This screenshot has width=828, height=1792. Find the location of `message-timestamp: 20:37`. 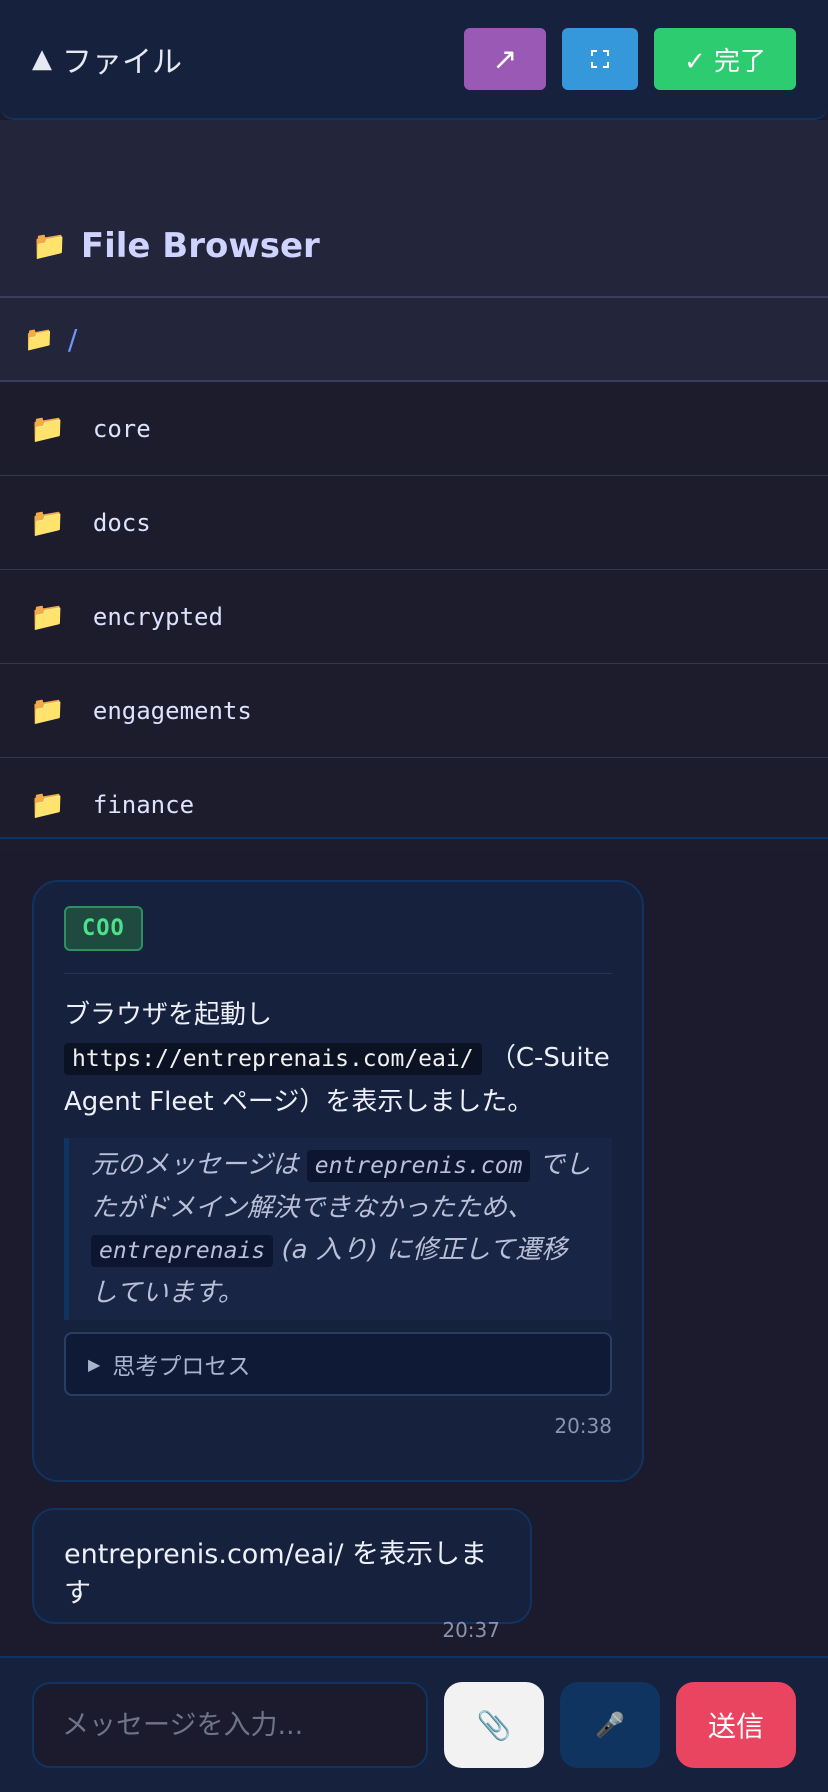

message-timestamp: 20:37 is located at coordinates (471, 1630).